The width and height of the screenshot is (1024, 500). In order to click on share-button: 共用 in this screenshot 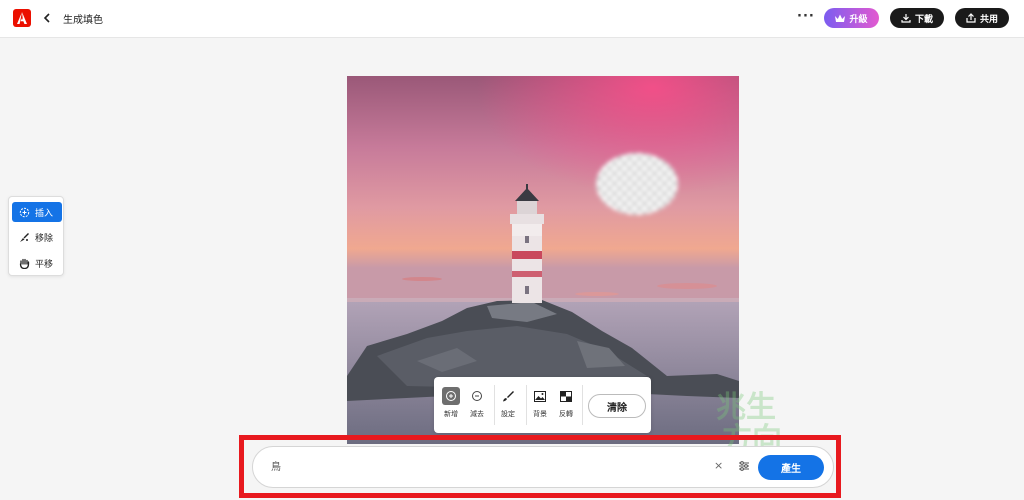, I will do `click(982, 18)`.